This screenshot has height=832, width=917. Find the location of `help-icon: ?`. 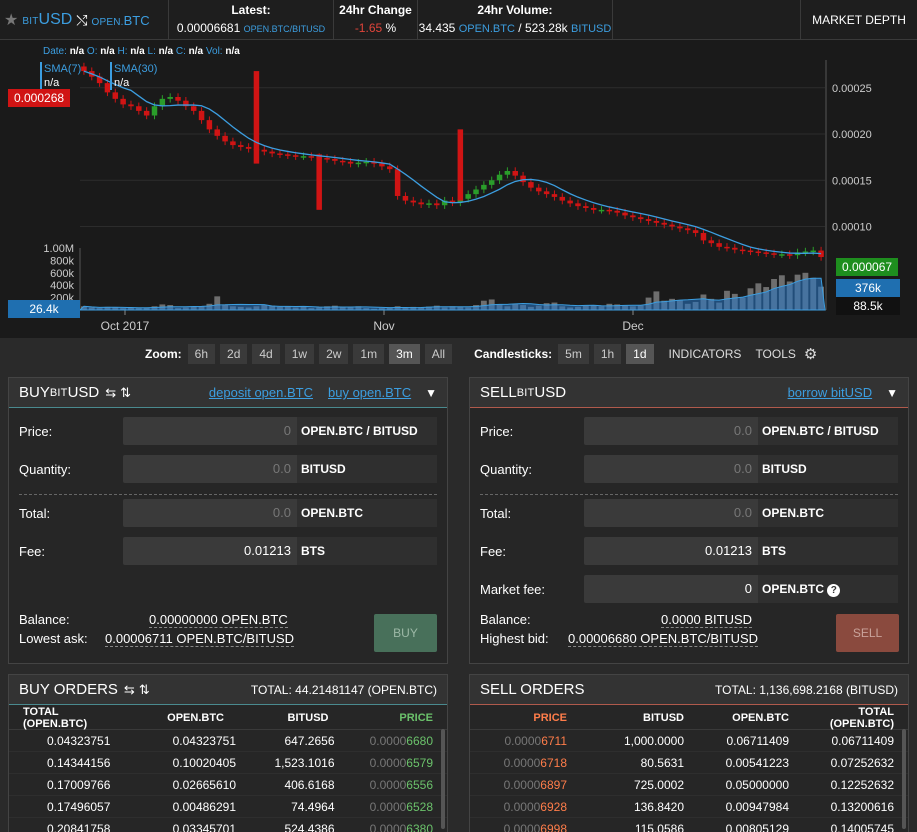

help-icon: ? is located at coordinates (834, 590).